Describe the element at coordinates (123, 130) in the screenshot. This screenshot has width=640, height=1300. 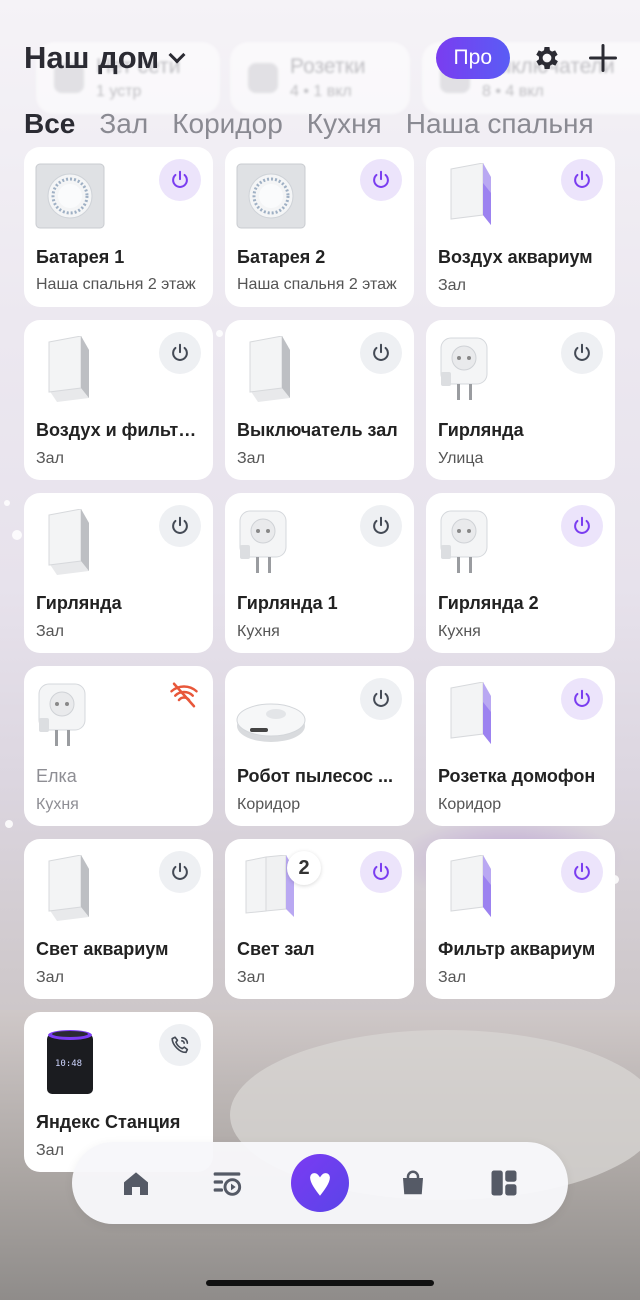
I see `tab-hall: Зал` at that location.